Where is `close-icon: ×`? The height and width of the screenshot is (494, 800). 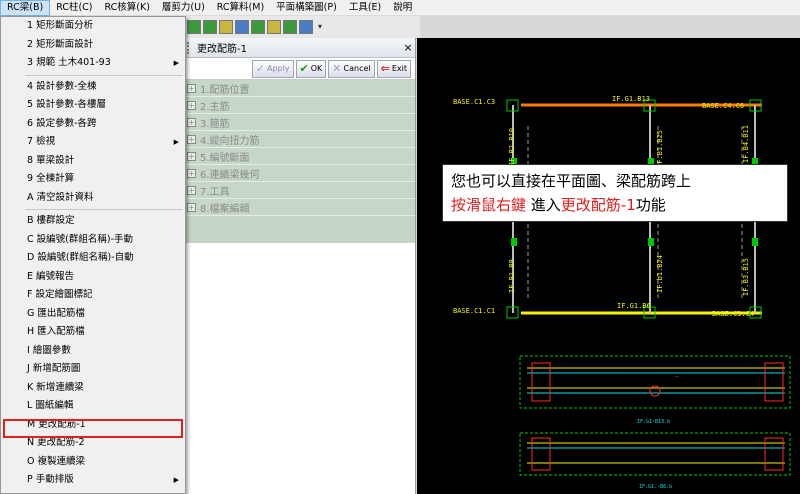
close-icon: × is located at coordinates (408, 47).